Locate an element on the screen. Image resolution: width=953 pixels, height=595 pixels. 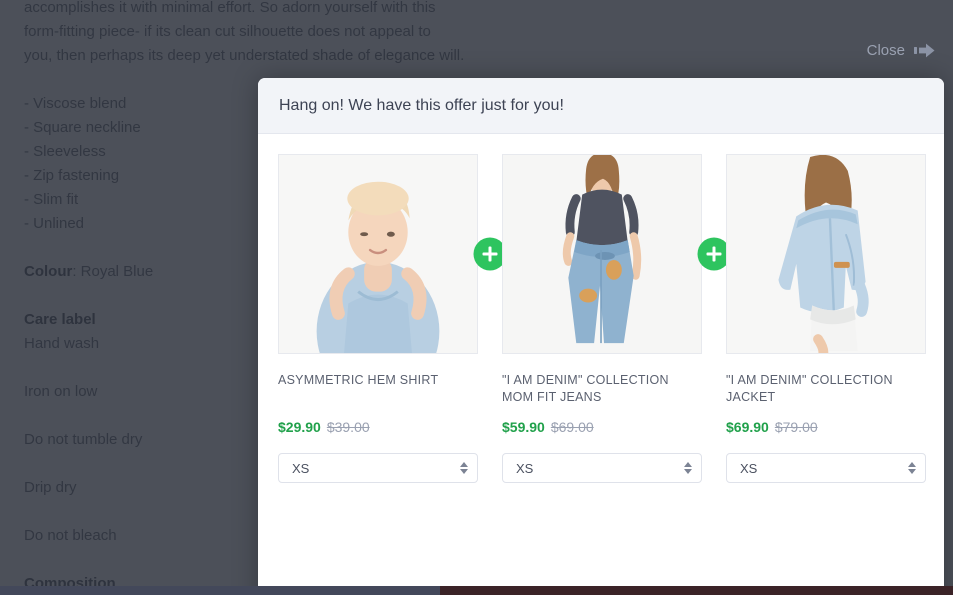
offer-product-card: ASYMMETRIC HEM SHIRT $29.90 $39.00 XS is located at coordinates (378, 318).